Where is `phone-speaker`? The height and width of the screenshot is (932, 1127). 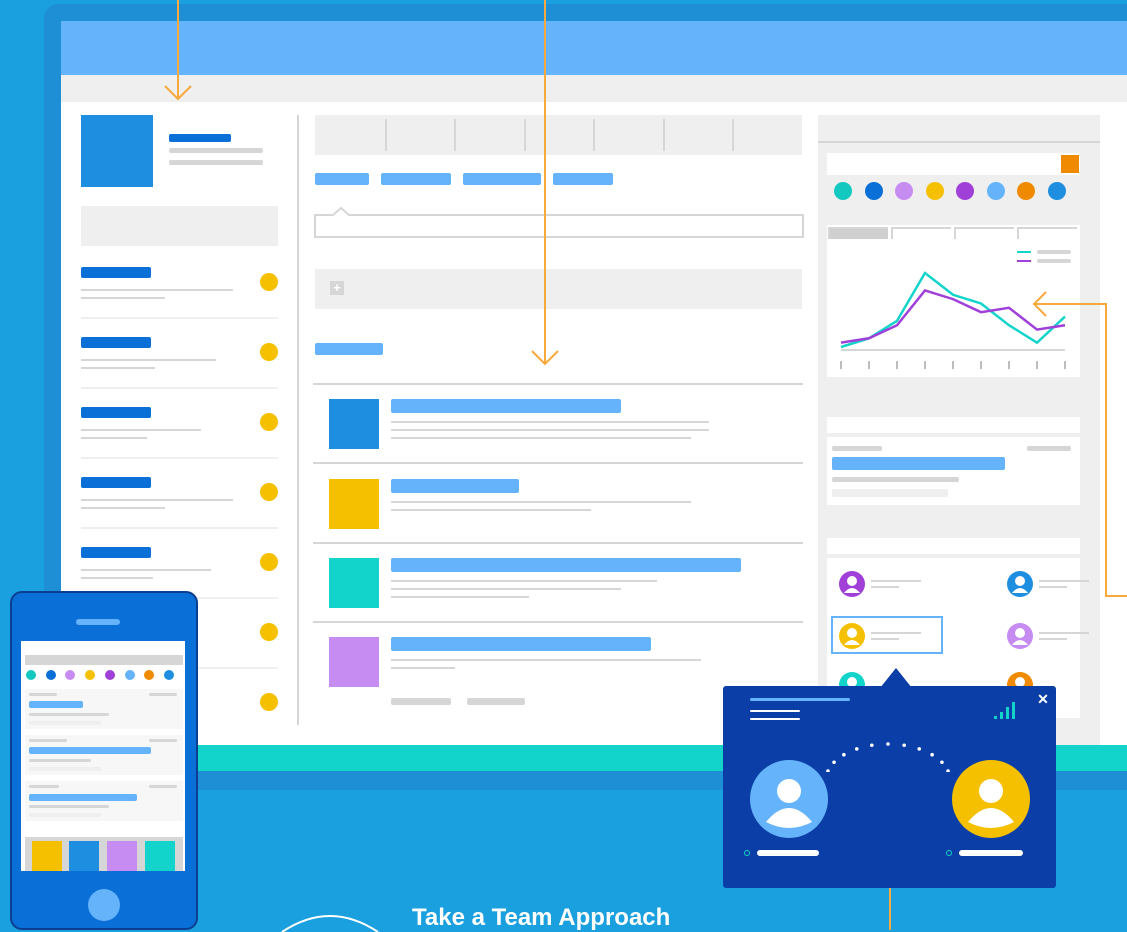
phone-speaker is located at coordinates (98, 622).